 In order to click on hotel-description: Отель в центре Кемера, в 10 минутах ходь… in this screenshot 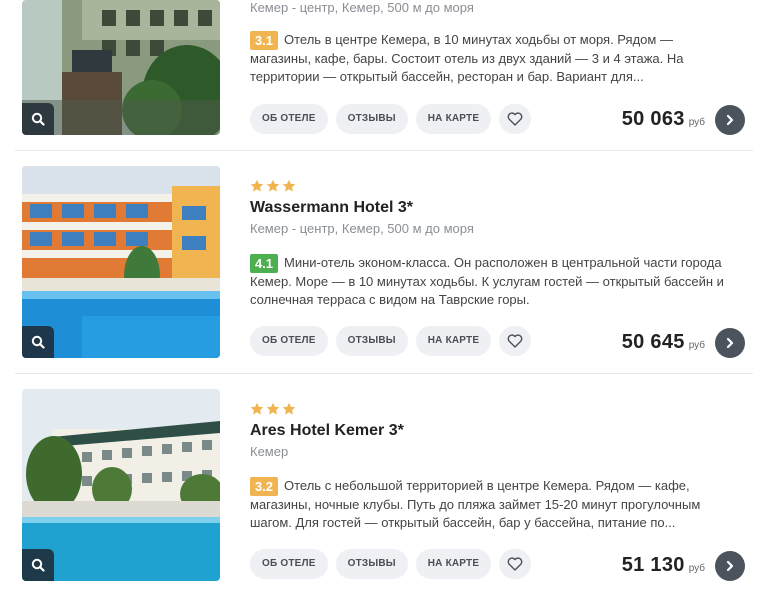, I will do `click(492, 59)`.